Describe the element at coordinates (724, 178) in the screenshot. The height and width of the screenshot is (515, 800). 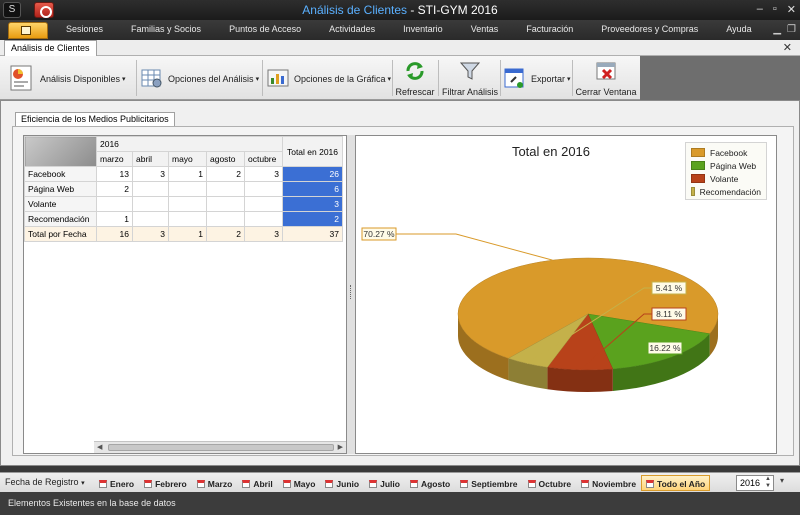
I see `legend-label: Volante` at that location.